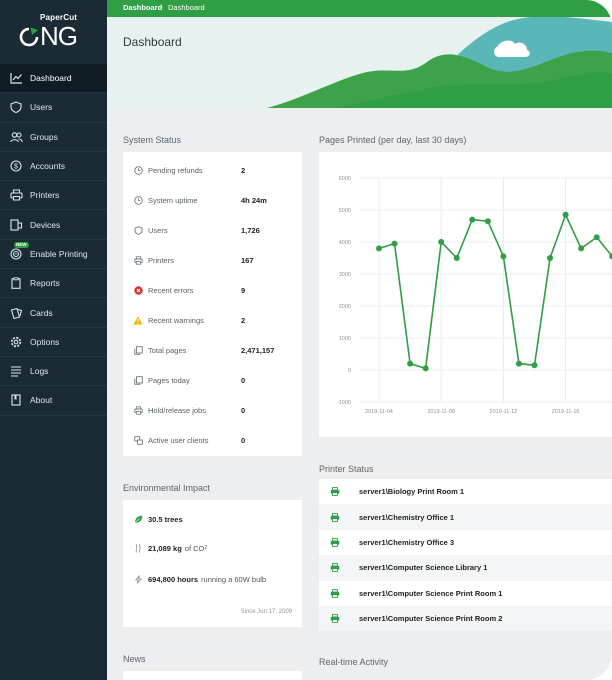 The image size is (612, 680). What do you see at coordinates (439, 62) in the screenshot?
I see `hills-illustration` at bounding box center [439, 62].